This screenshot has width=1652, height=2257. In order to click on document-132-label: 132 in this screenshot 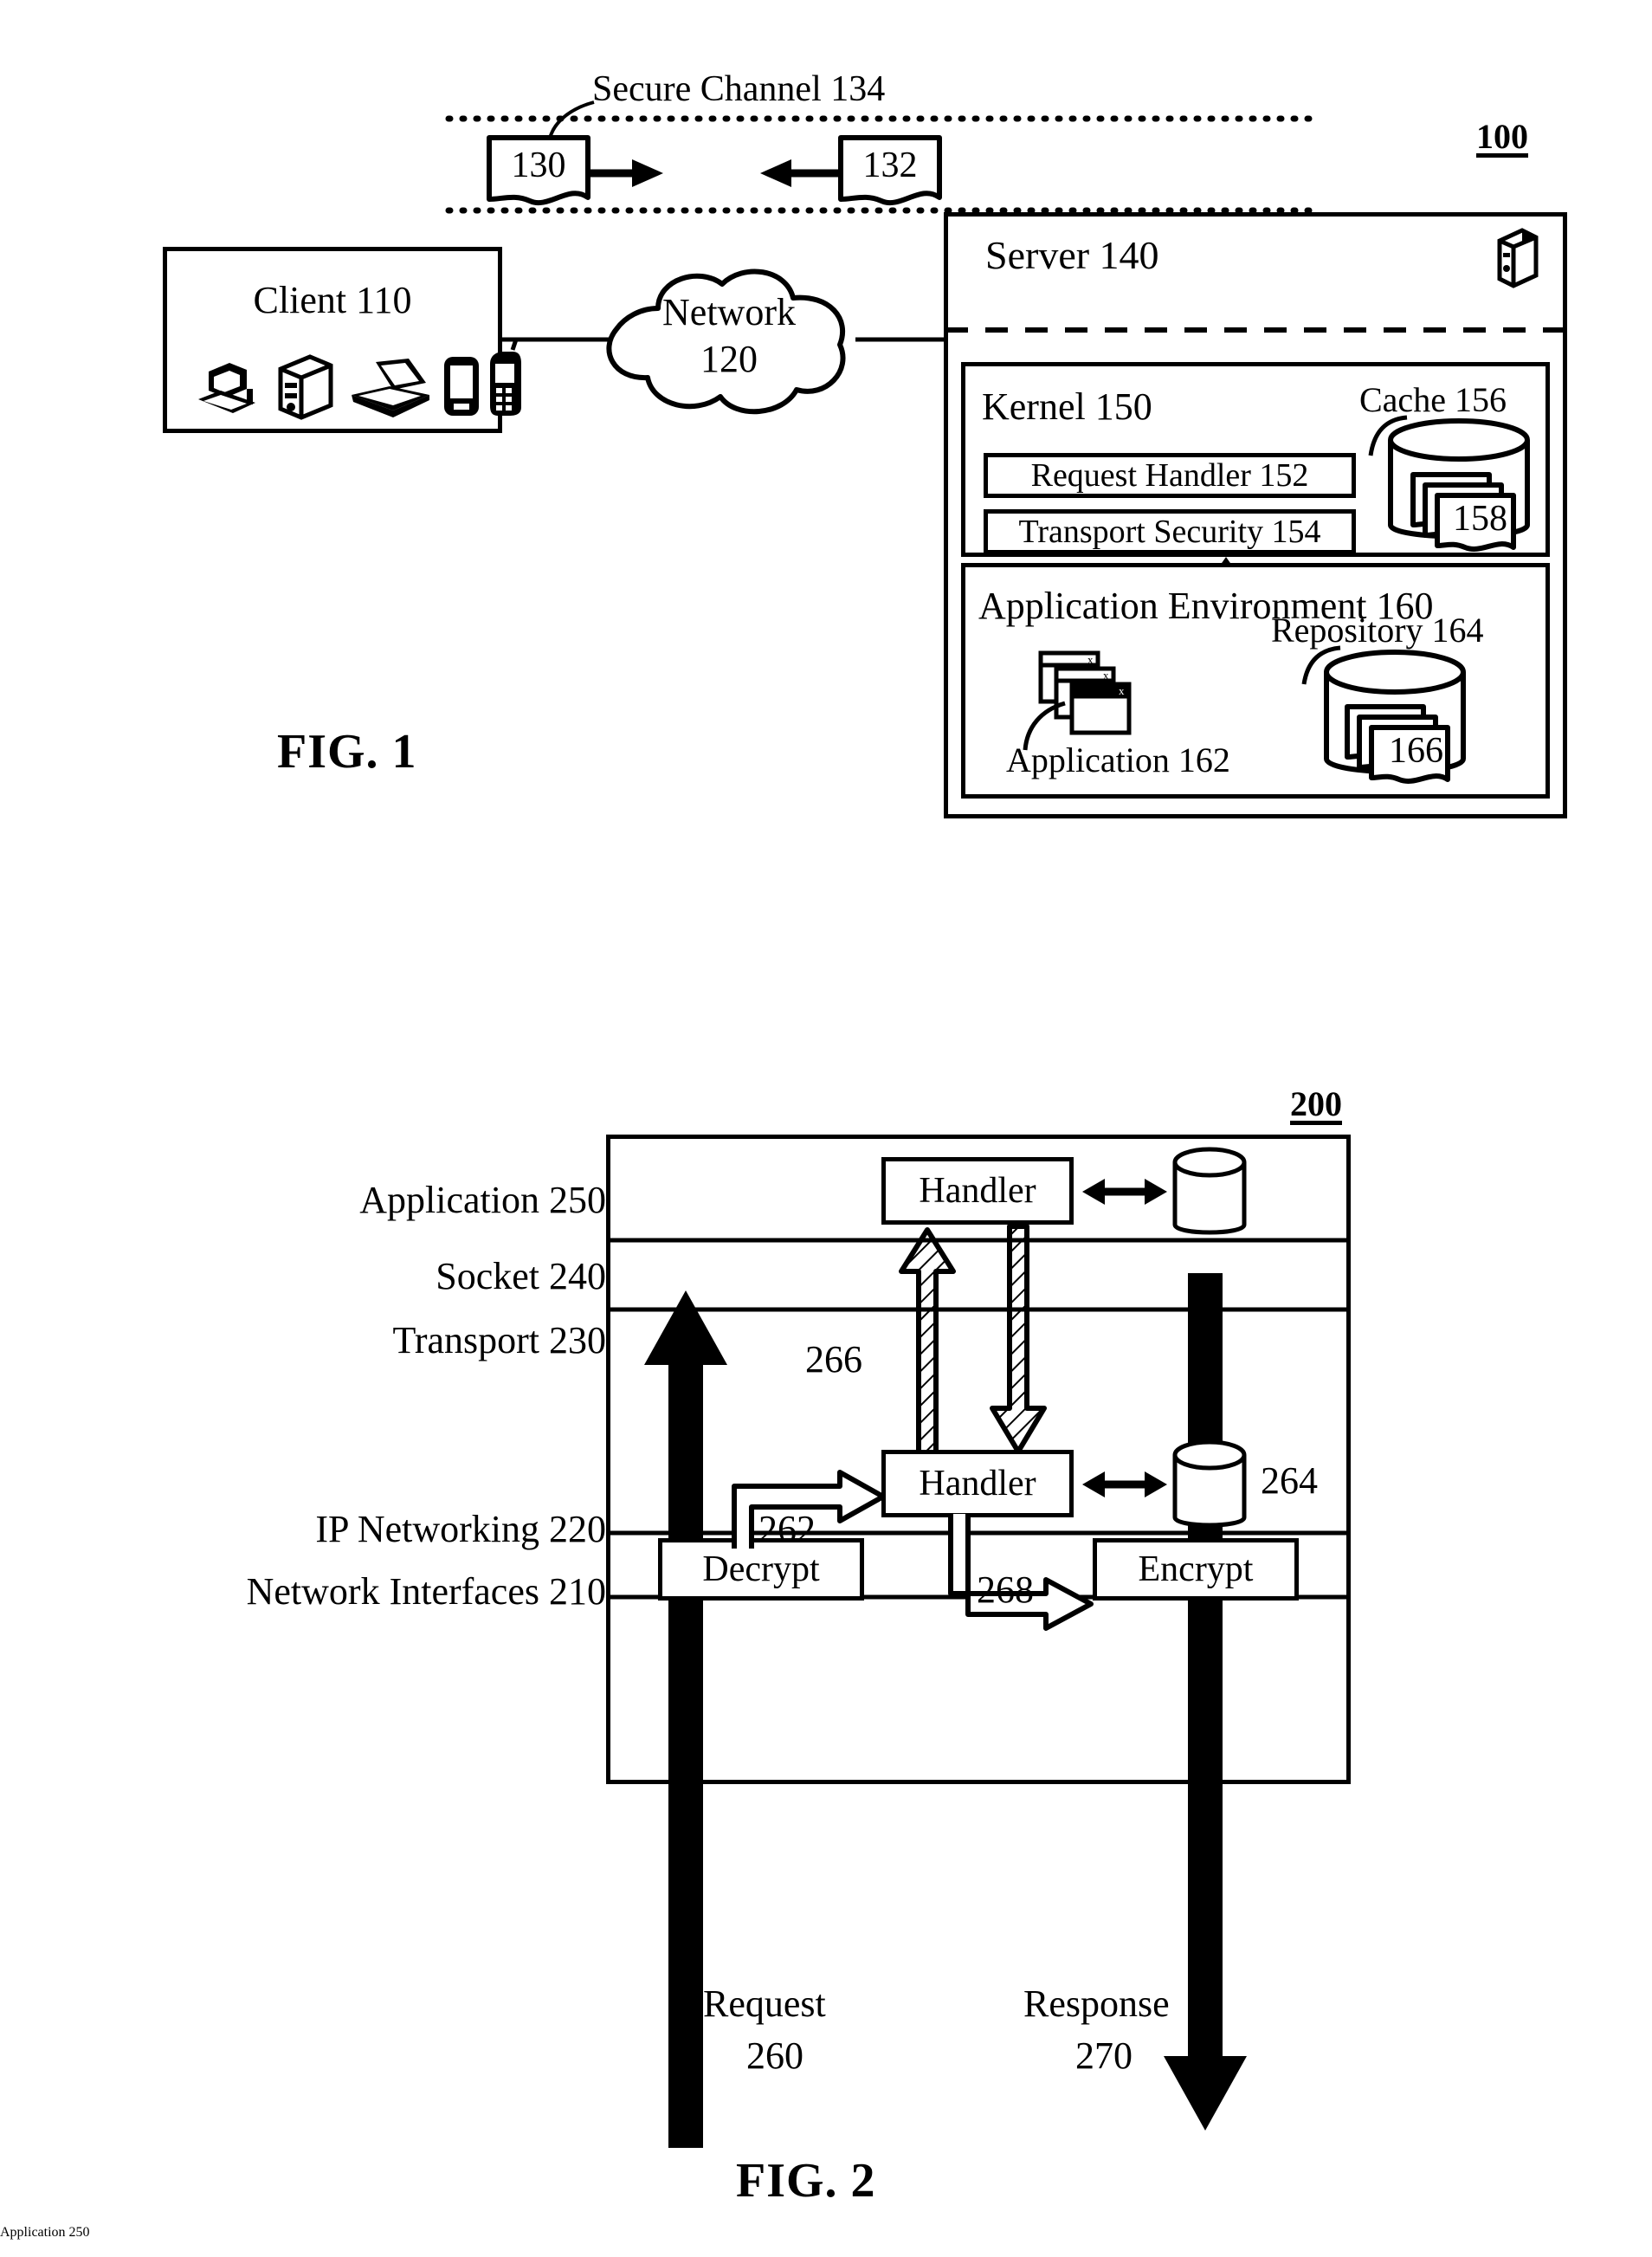, I will do `click(890, 165)`.